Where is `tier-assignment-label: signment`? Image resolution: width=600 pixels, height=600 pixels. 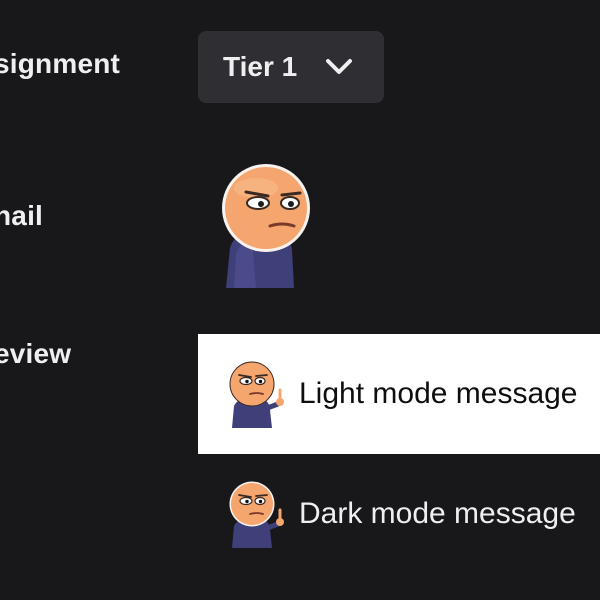 tier-assignment-label: signment is located at coordinates (60, 63).